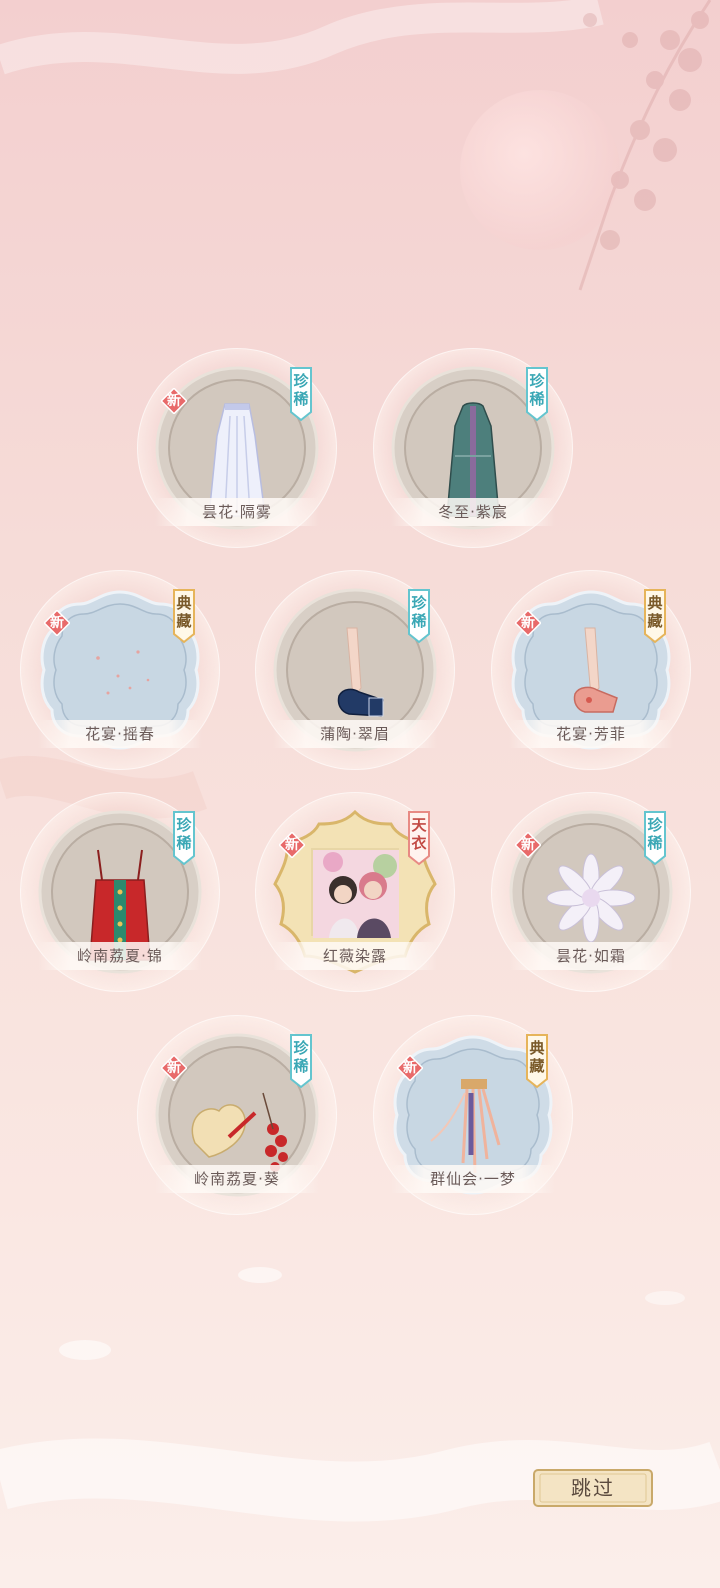 Image resolution: width=720 pixels, height=1588 pixels. I want to click on skip-button: 跳过, so click(593, 1488).